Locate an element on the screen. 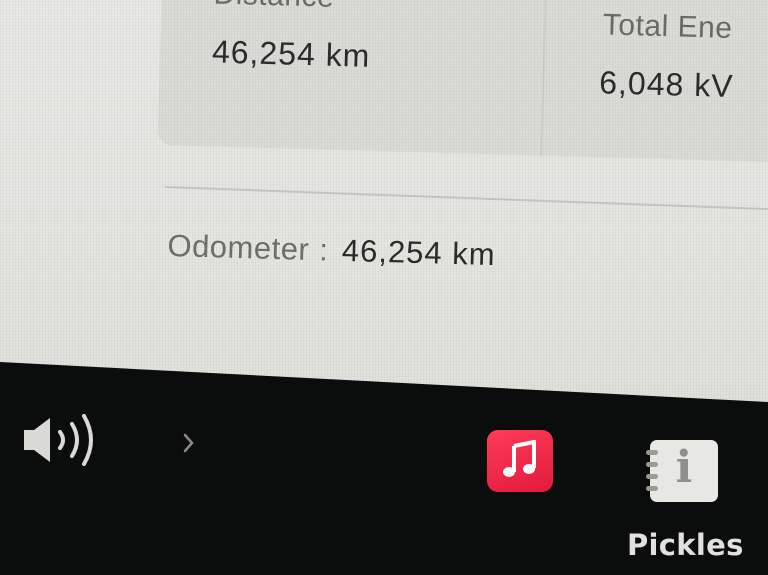 The width and height of the screenshot is (768, 575). chevron-right-icon is located at coordinates (189, 443).